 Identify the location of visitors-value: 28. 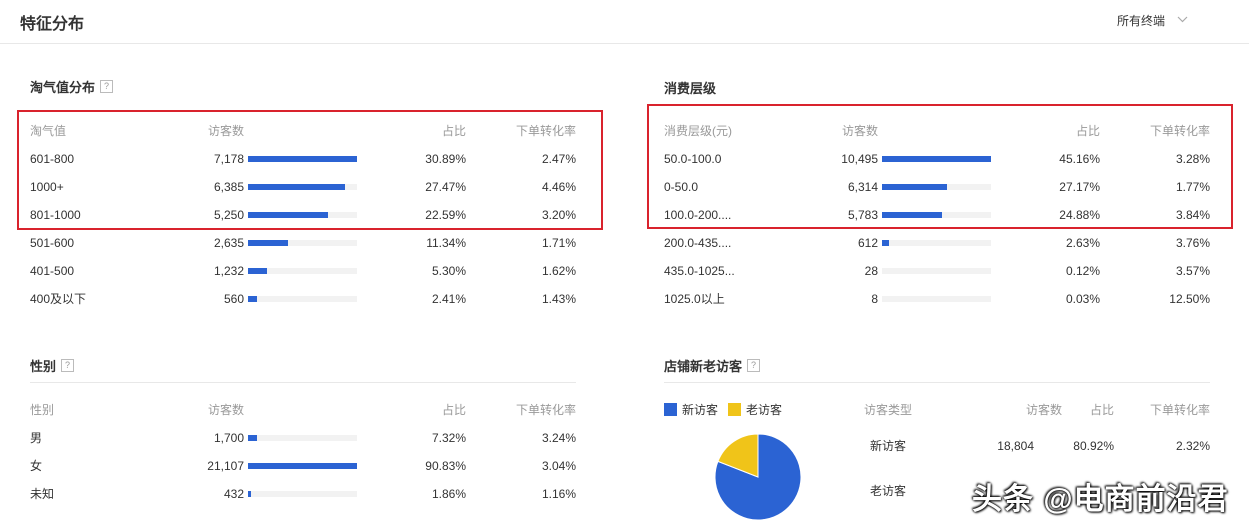
(871, 271).